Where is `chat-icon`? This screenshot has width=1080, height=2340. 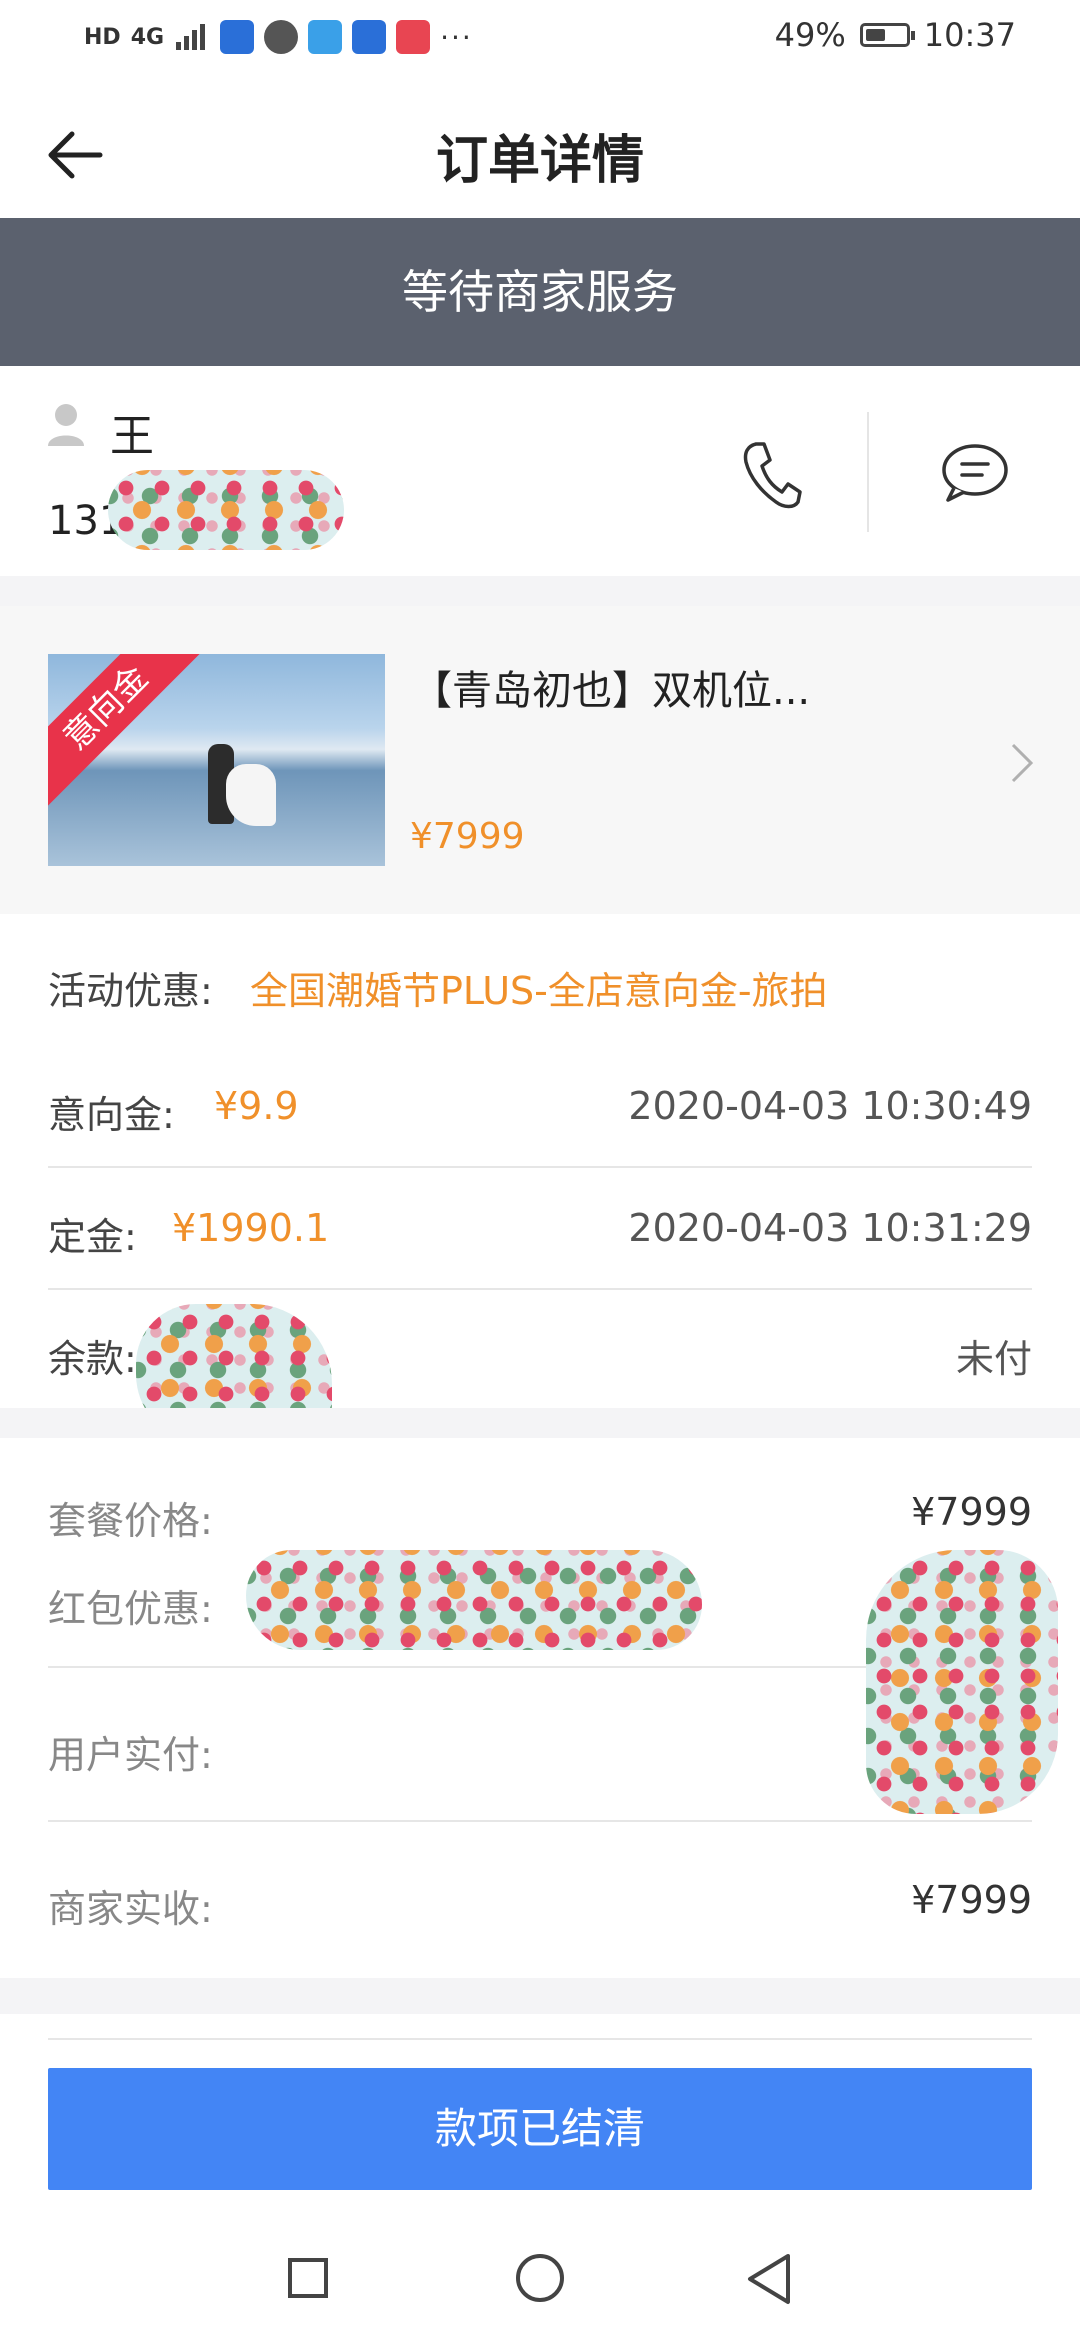 chat-icon is located at coordinates (975, 473).